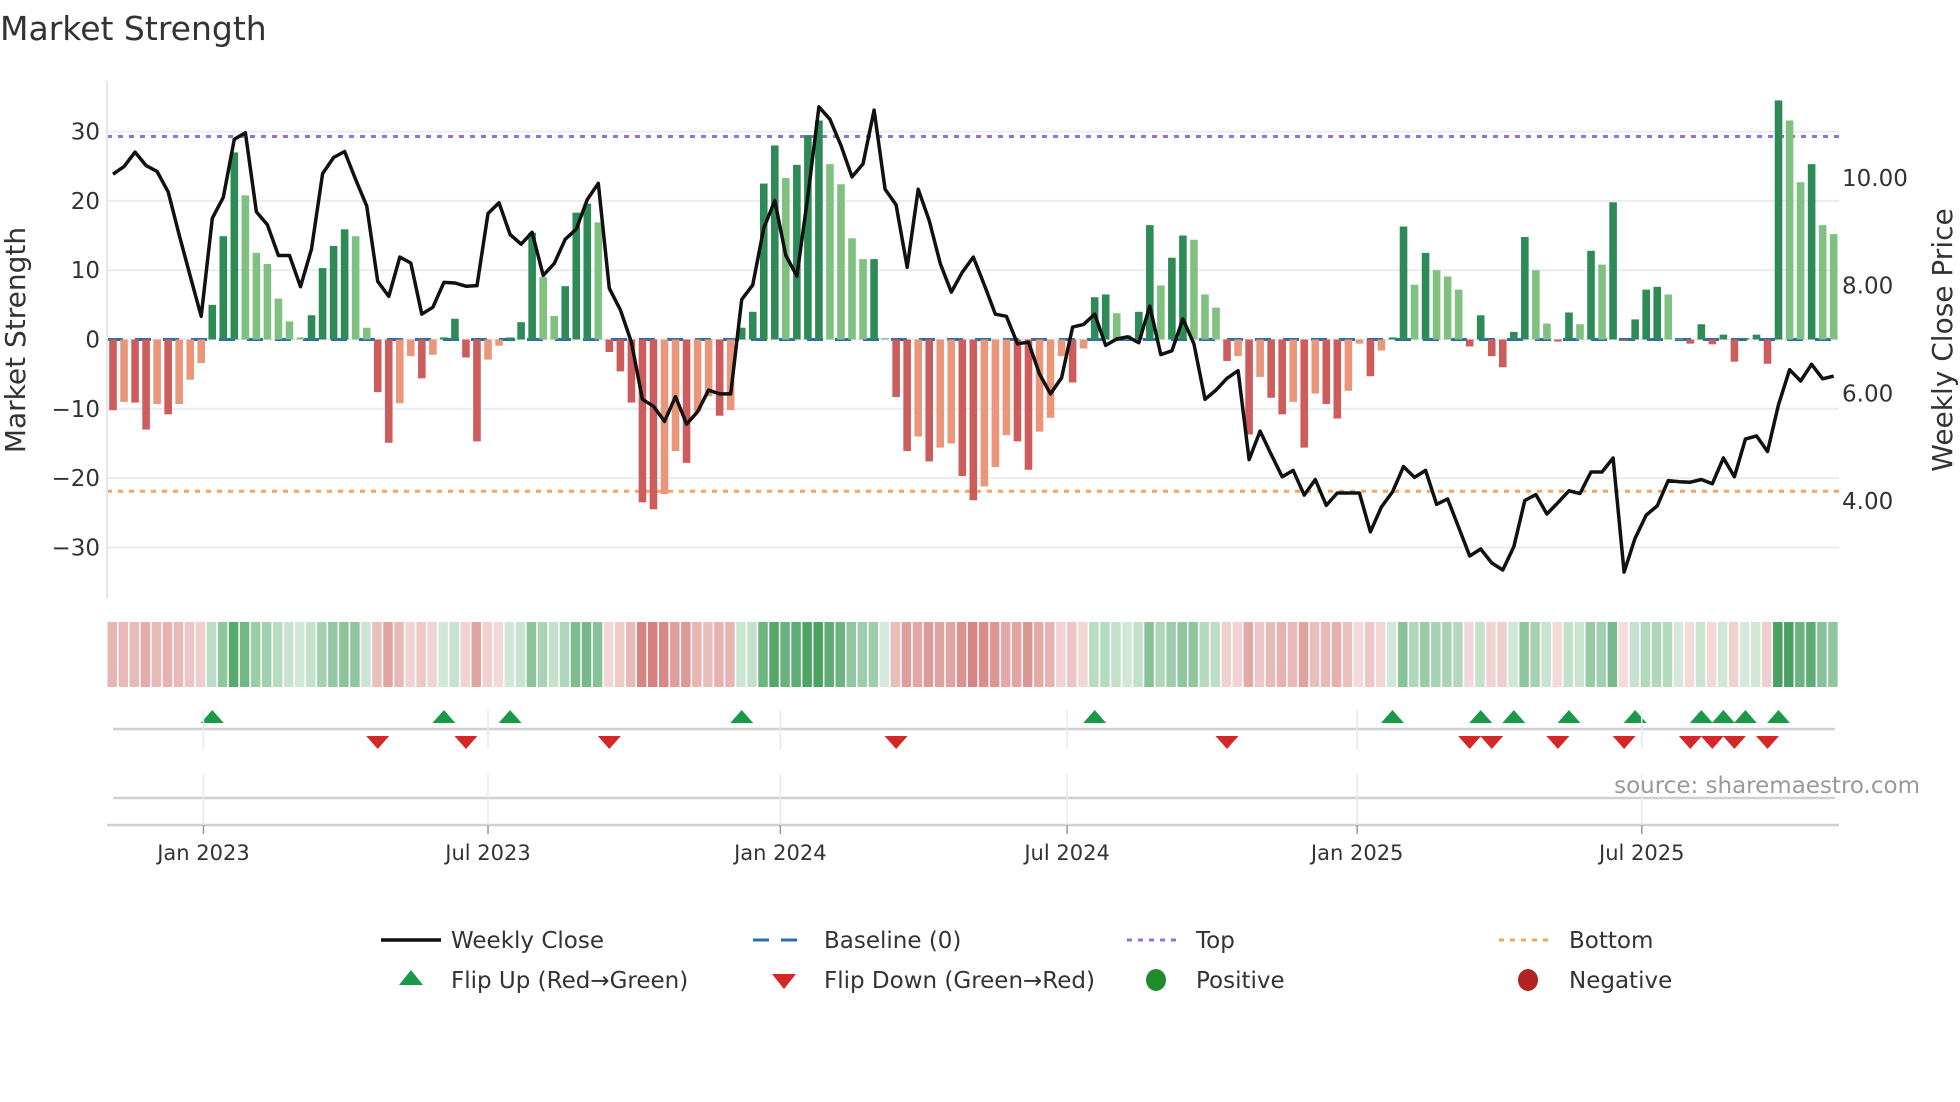 The image size is (1960, 1102). Describe the element at coordinates (959, 981) in the screenshot. I see `legend-label: Flip Down (Green→Red)` at that location.